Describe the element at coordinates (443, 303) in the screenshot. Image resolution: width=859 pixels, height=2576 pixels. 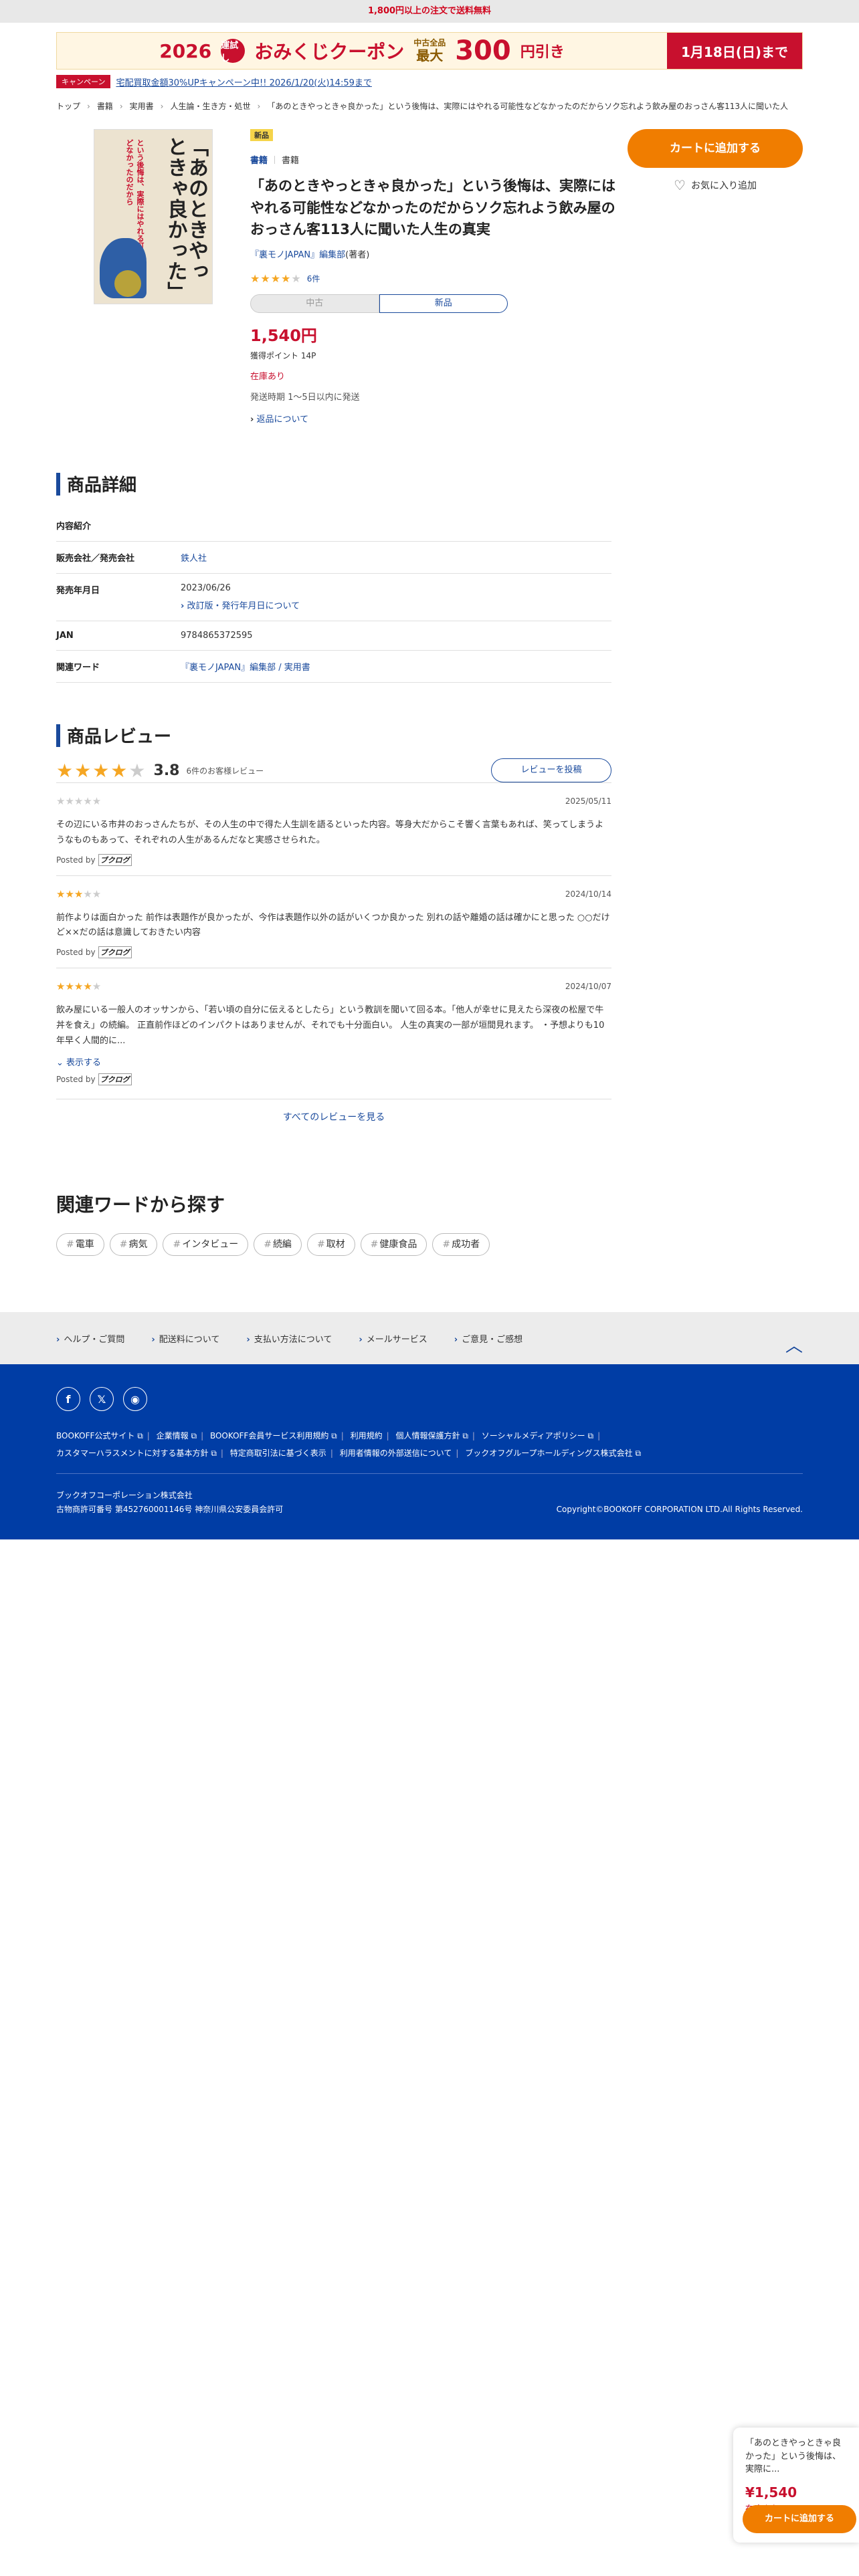
I see `new-option: 新品` at that location.